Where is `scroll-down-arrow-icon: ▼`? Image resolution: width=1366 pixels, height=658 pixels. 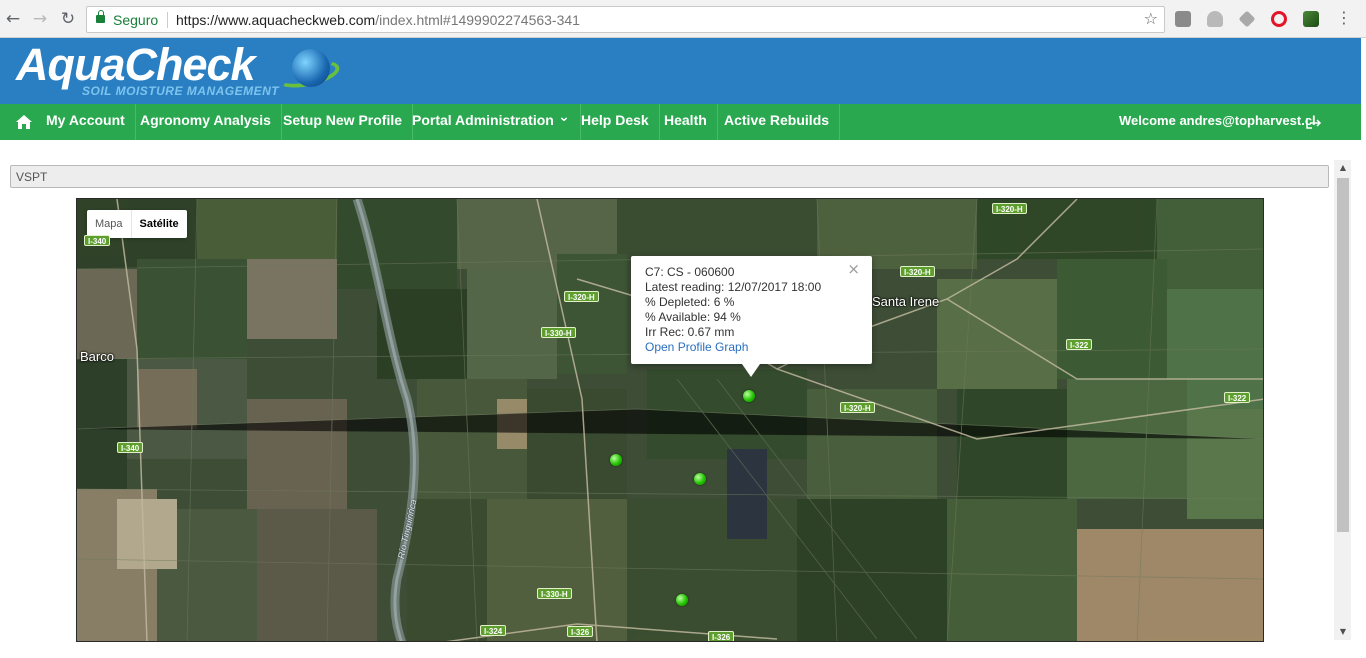 scroll-down-arrow-icon: ▼ is located at coordinates (1343, 632).